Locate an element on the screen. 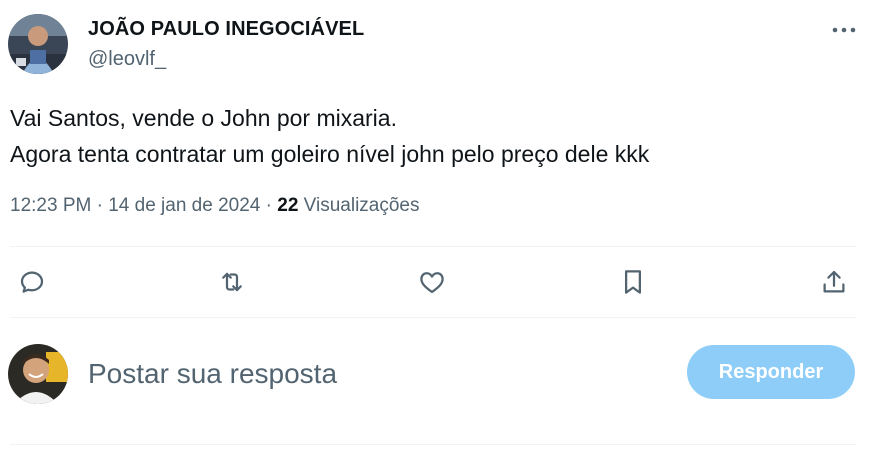 This screenshot has width=886, height=454. reply-icon is located at coordinates (32, 282).